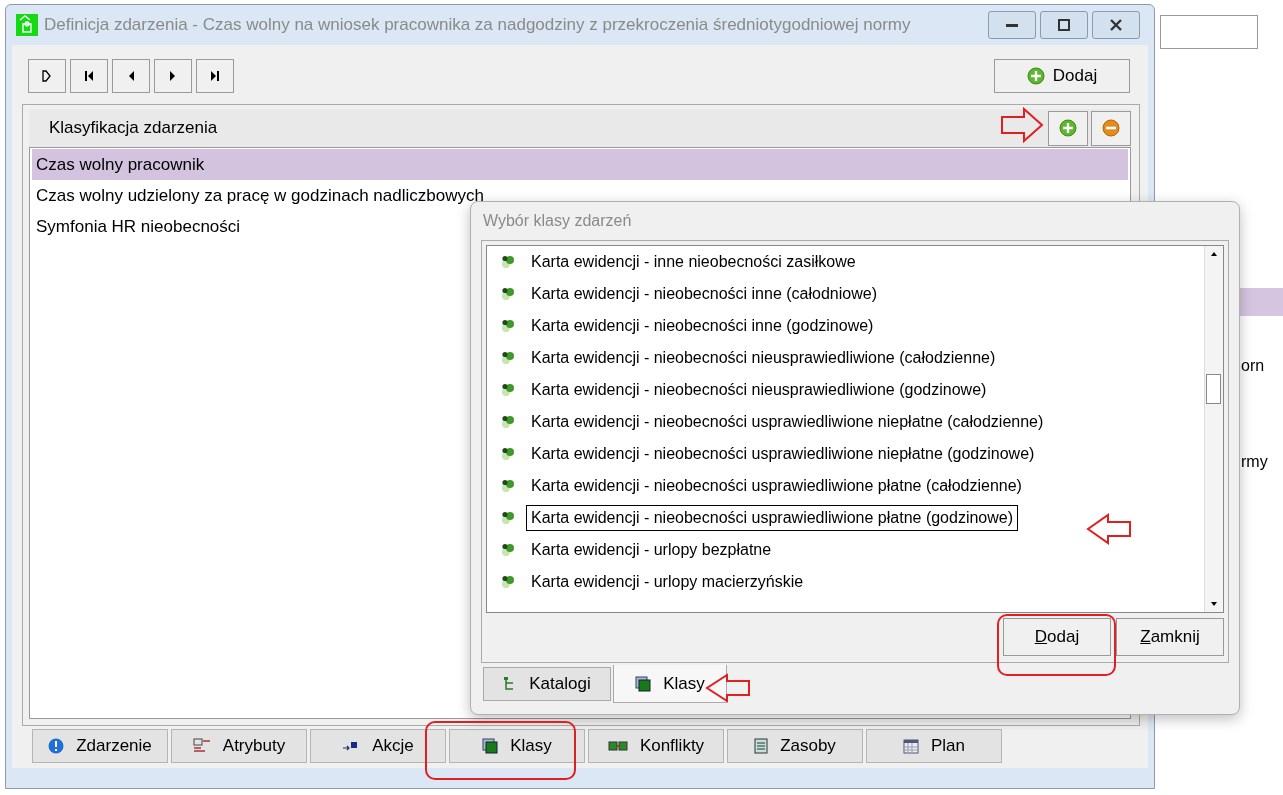 Image resolution: width=1283 pixels, height=795 pixels. I want to click on tab: Katalogi, so click(547, 684).